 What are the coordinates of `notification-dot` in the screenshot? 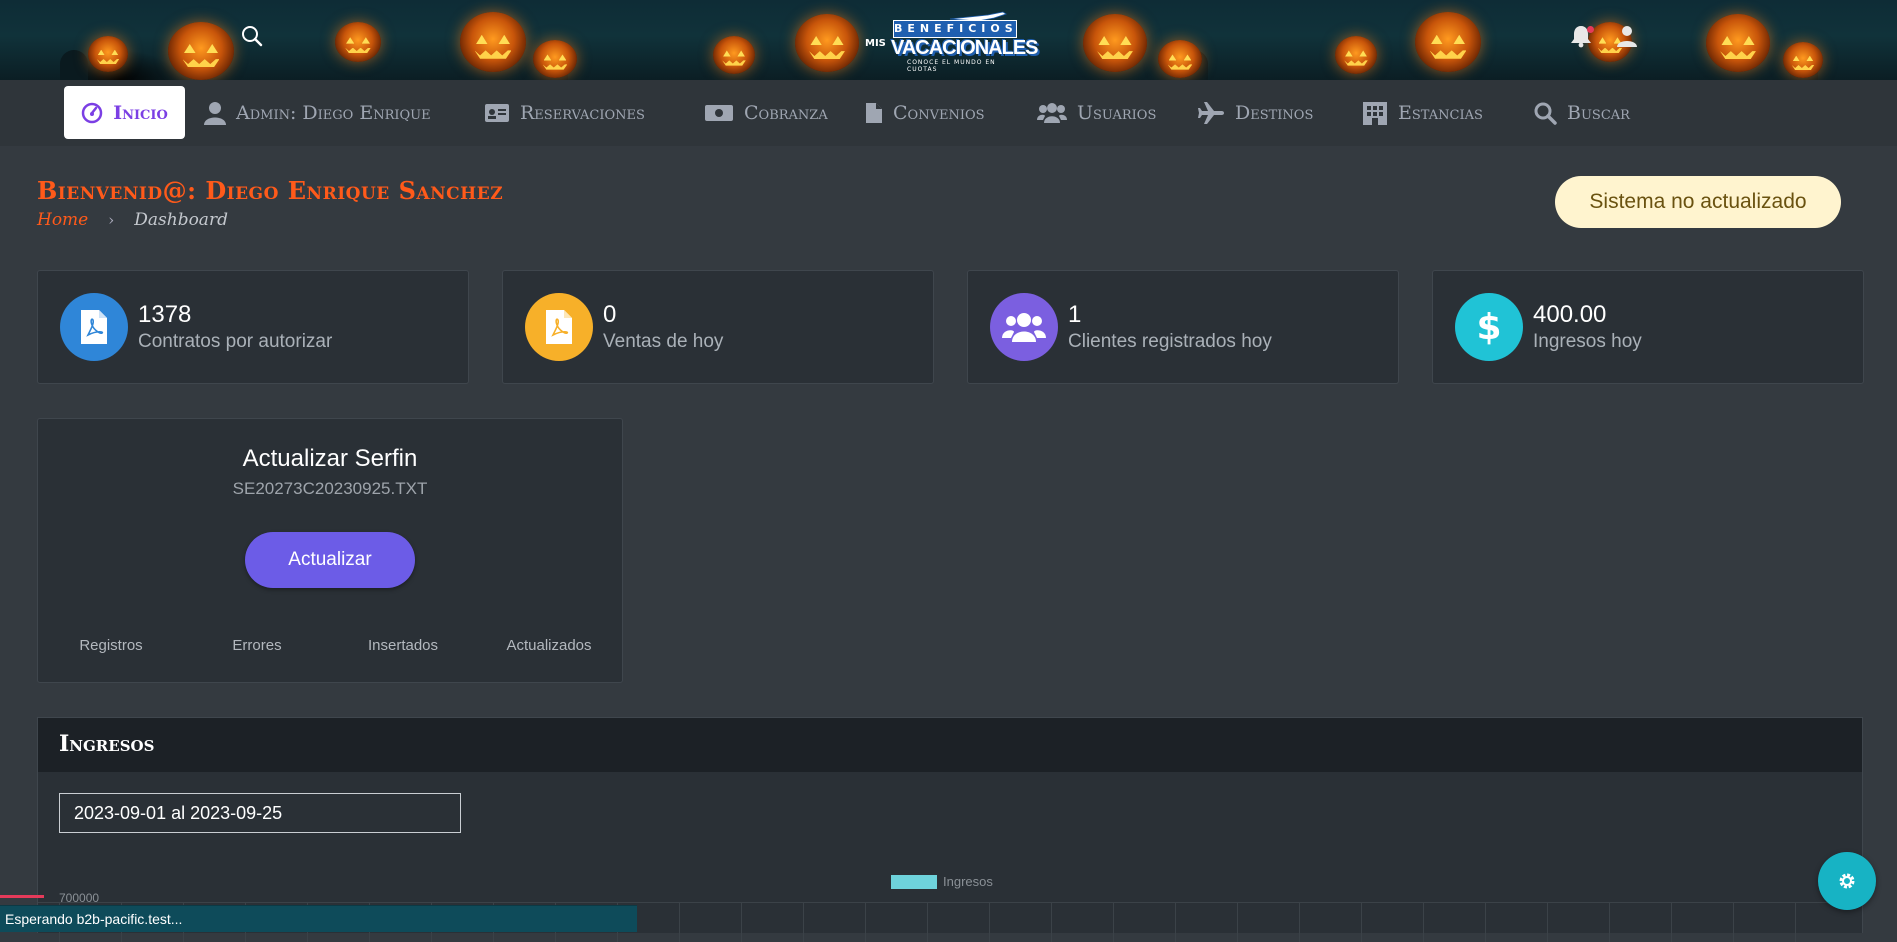 It's located at (1590, 29).